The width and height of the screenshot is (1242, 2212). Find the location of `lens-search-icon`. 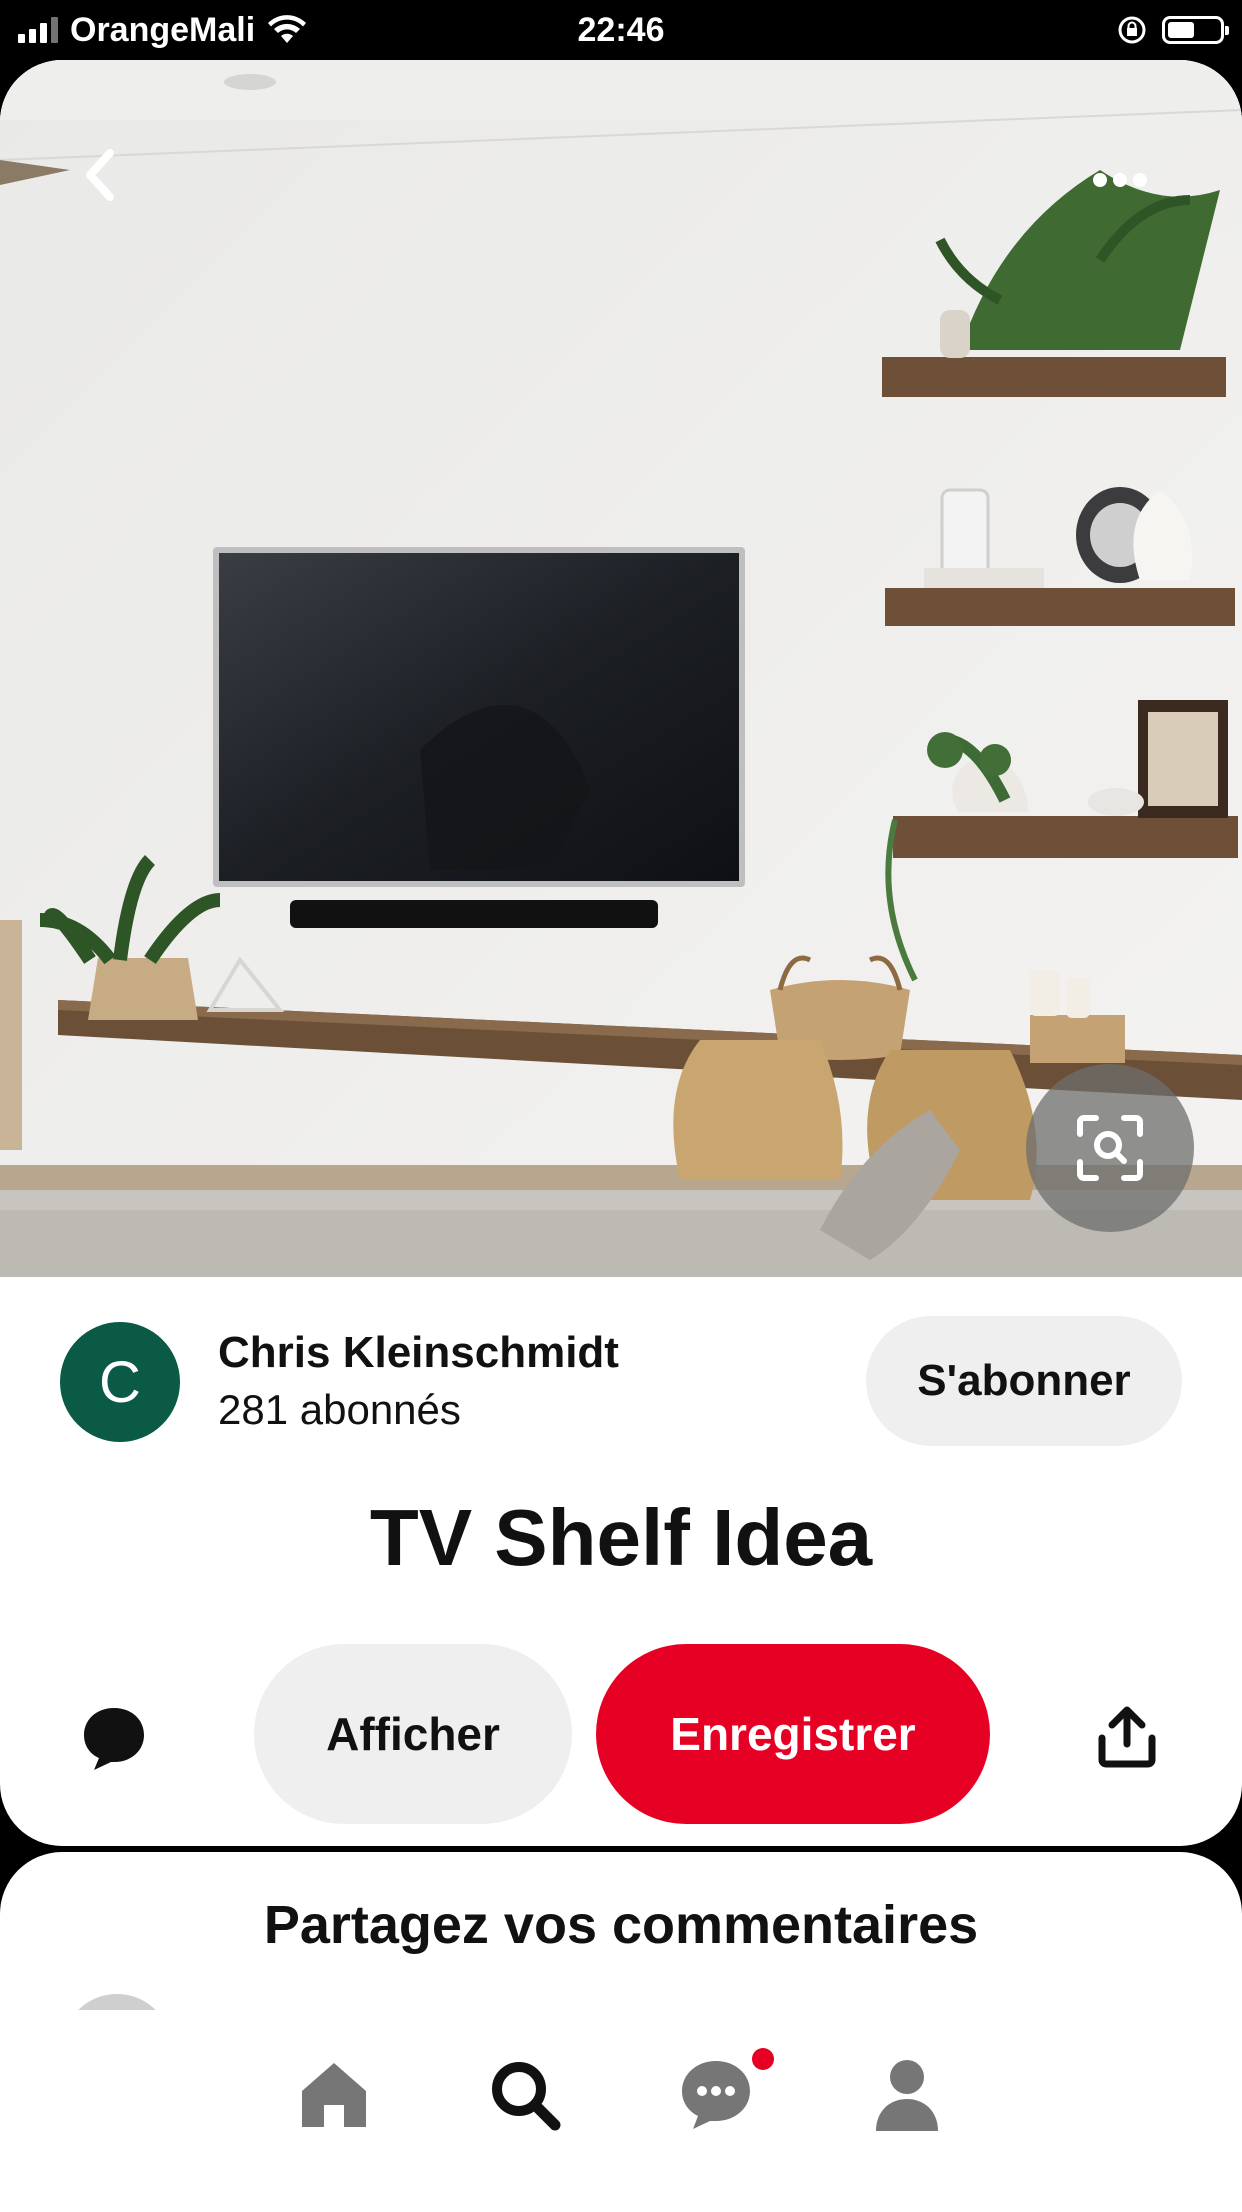

lens-search-icon is located at coordinates (1110, 1148).